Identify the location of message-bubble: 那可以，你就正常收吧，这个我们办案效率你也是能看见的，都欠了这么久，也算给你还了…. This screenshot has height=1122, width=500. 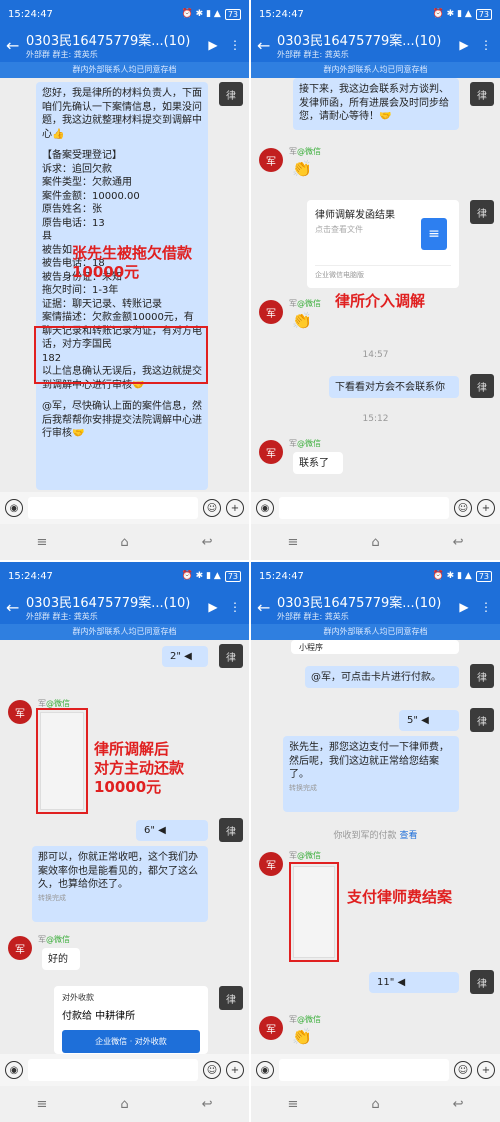
(120, 884).